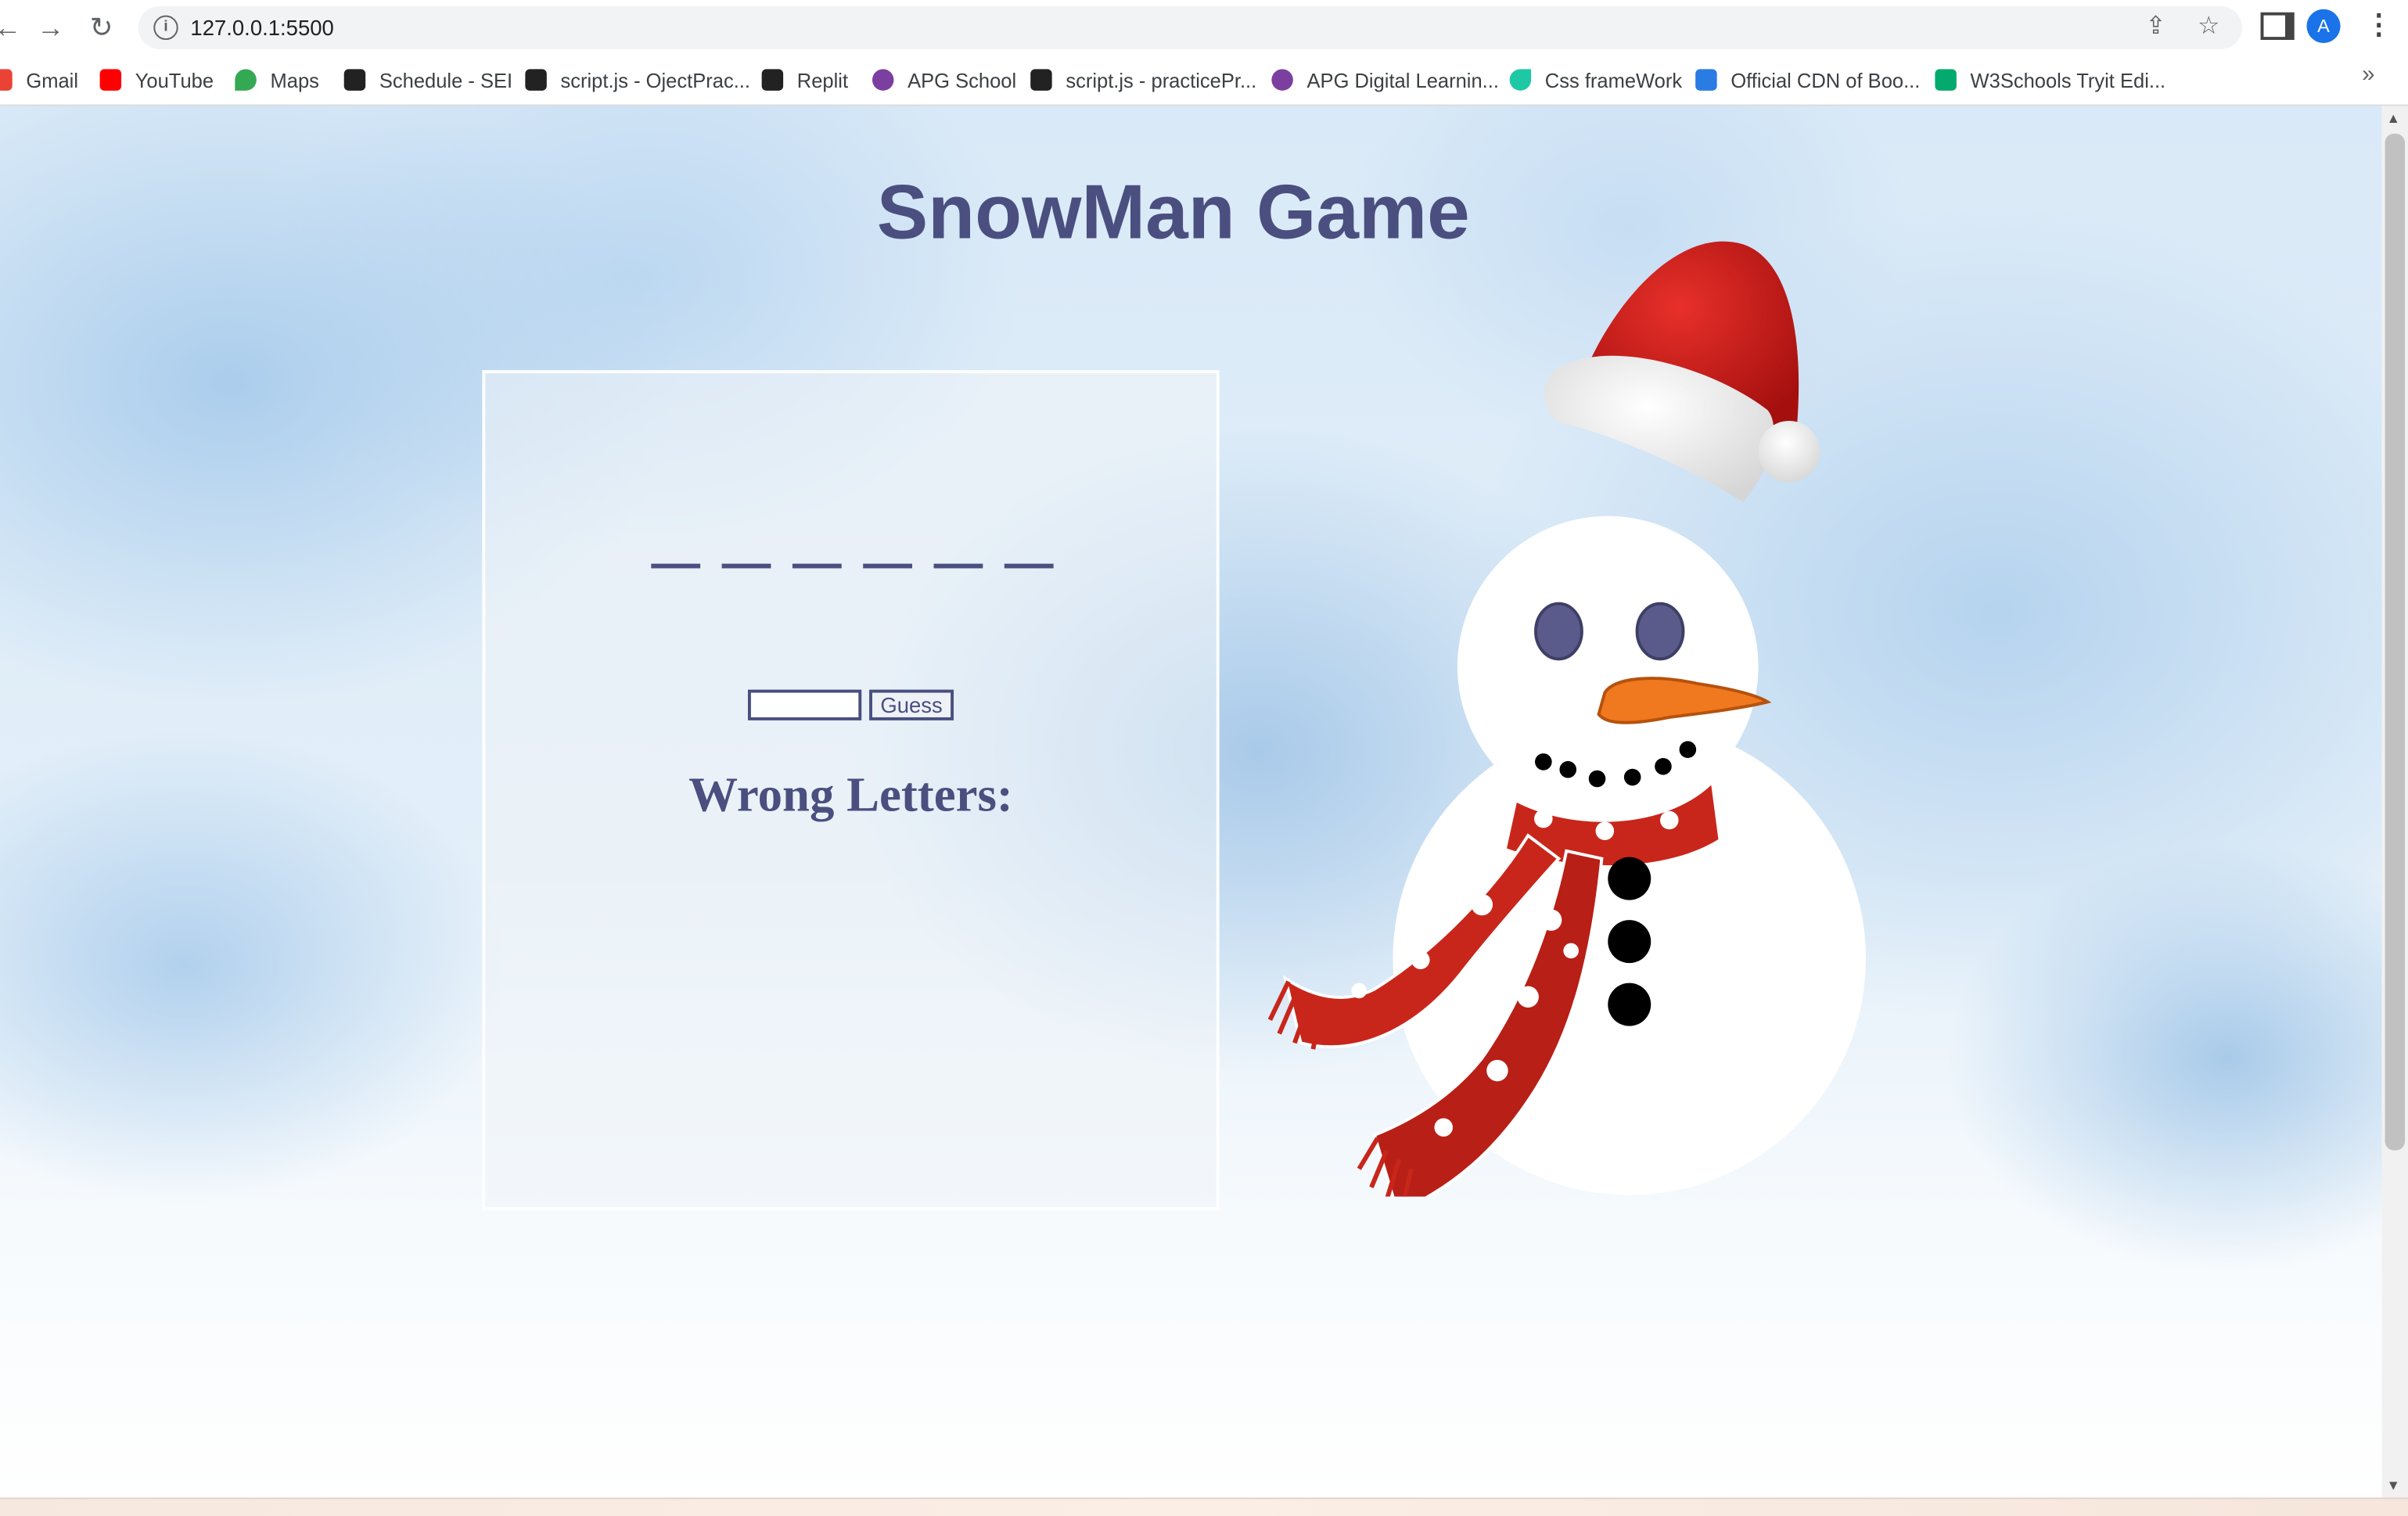 This screenshot has height=1516, width=2408. I want to click on css-icon, so click(1520, 80).